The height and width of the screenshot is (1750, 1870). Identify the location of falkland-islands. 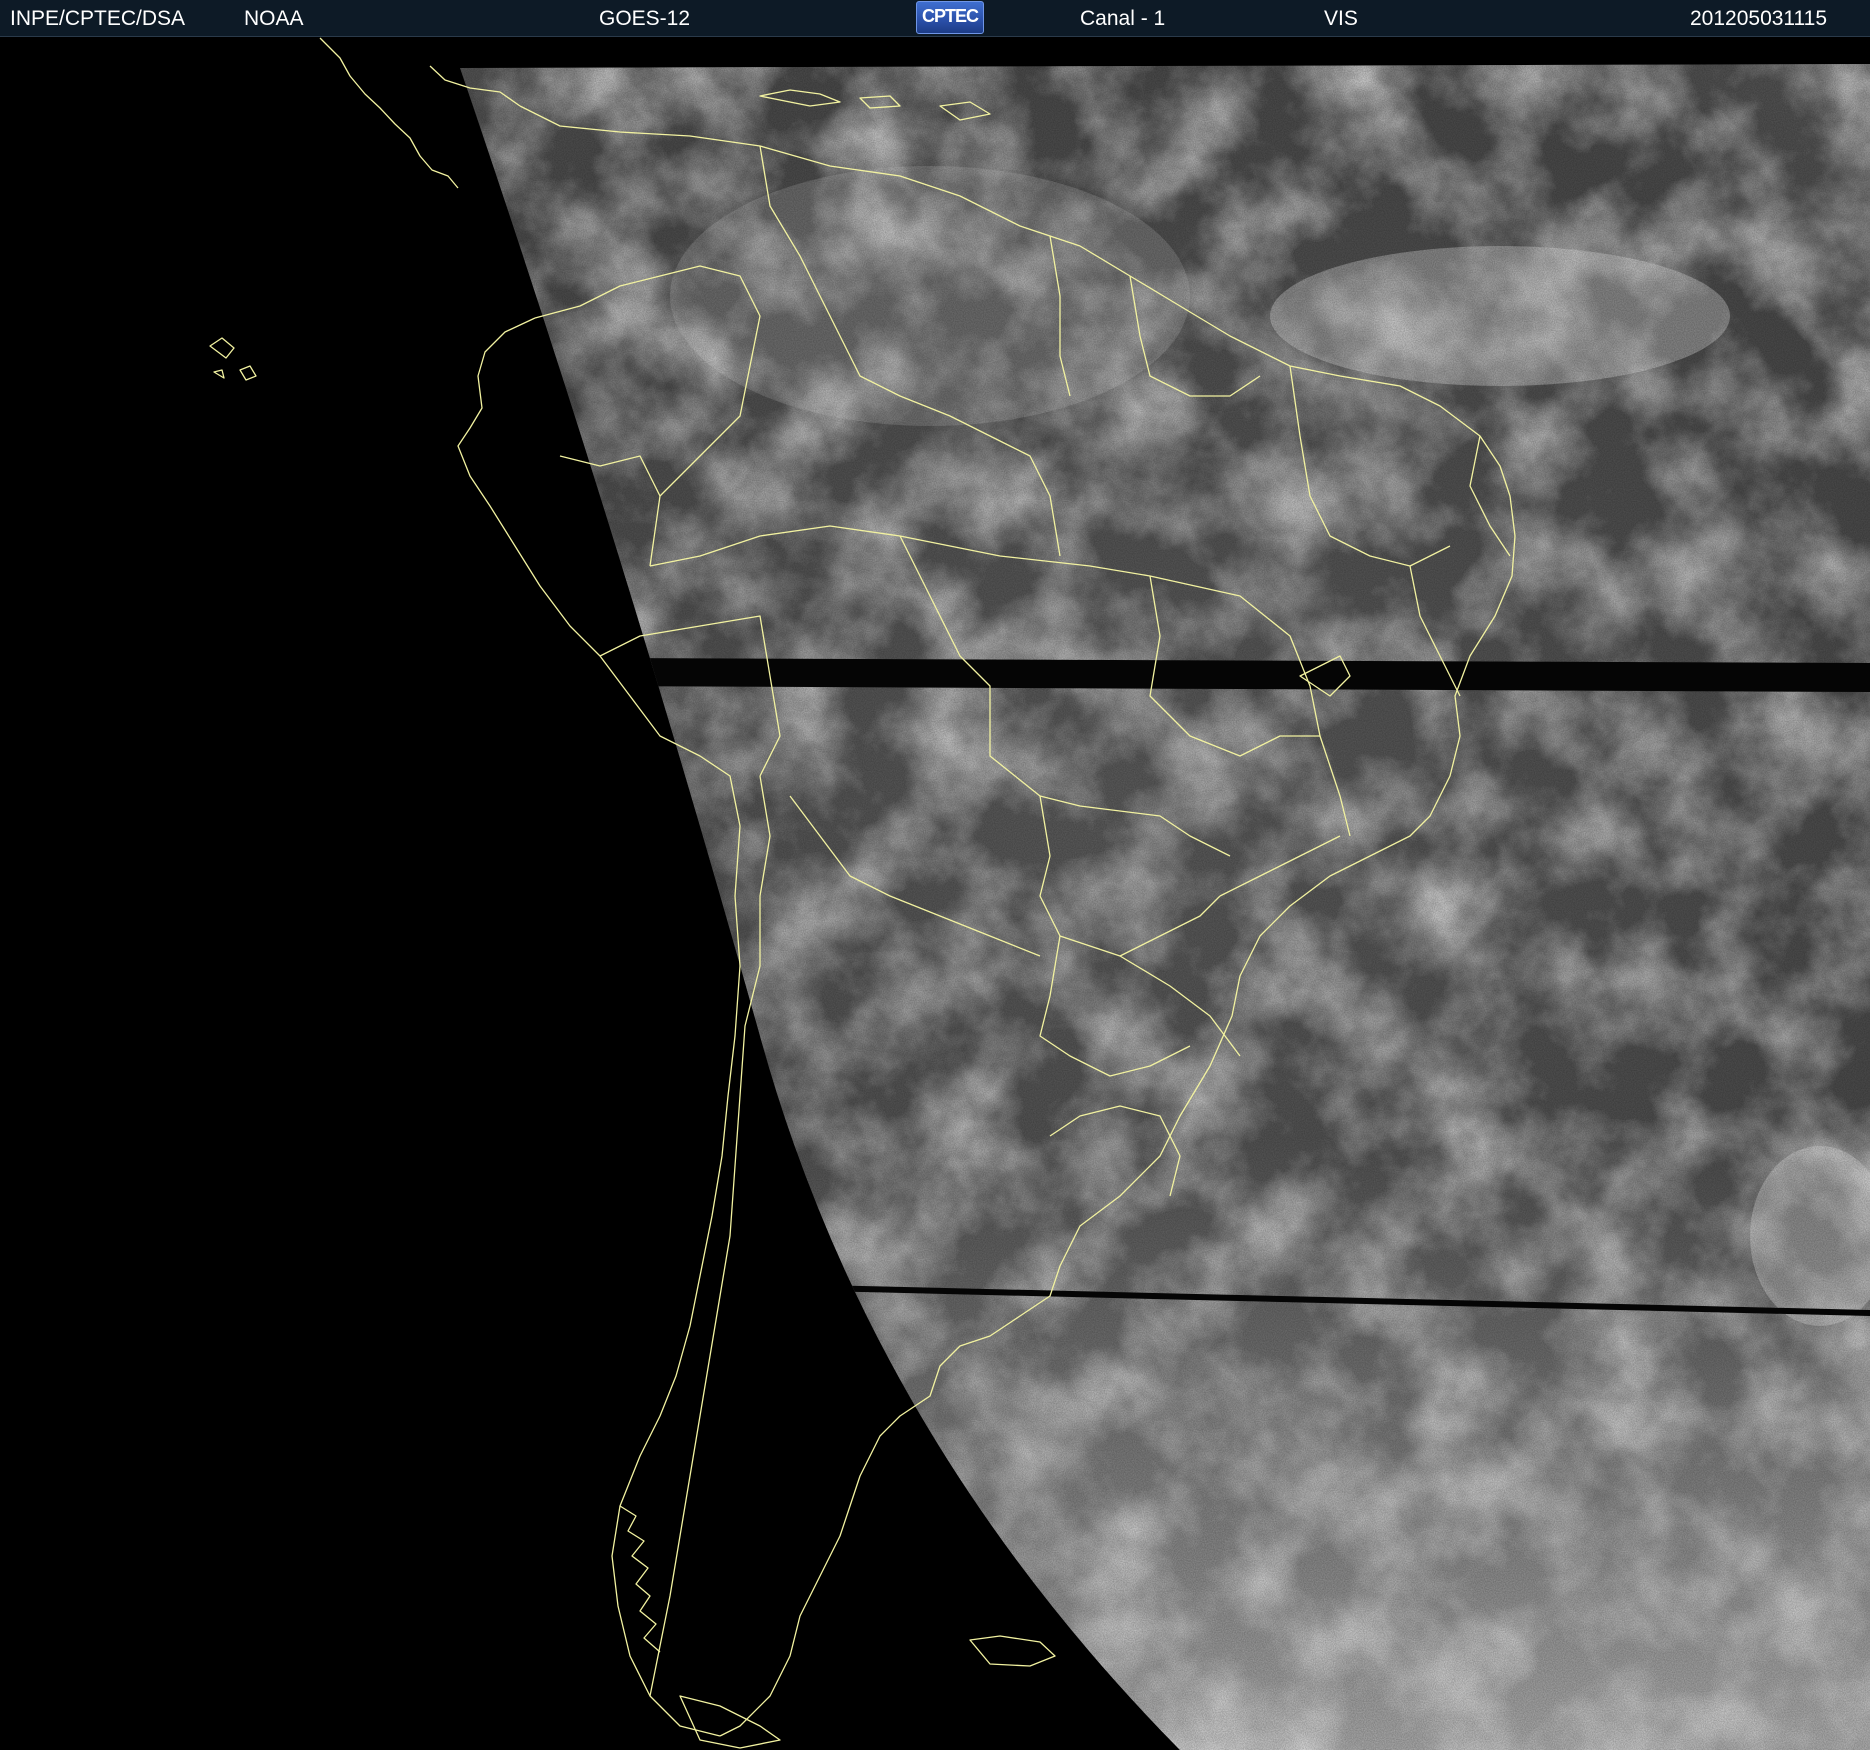
(1012, 1651).